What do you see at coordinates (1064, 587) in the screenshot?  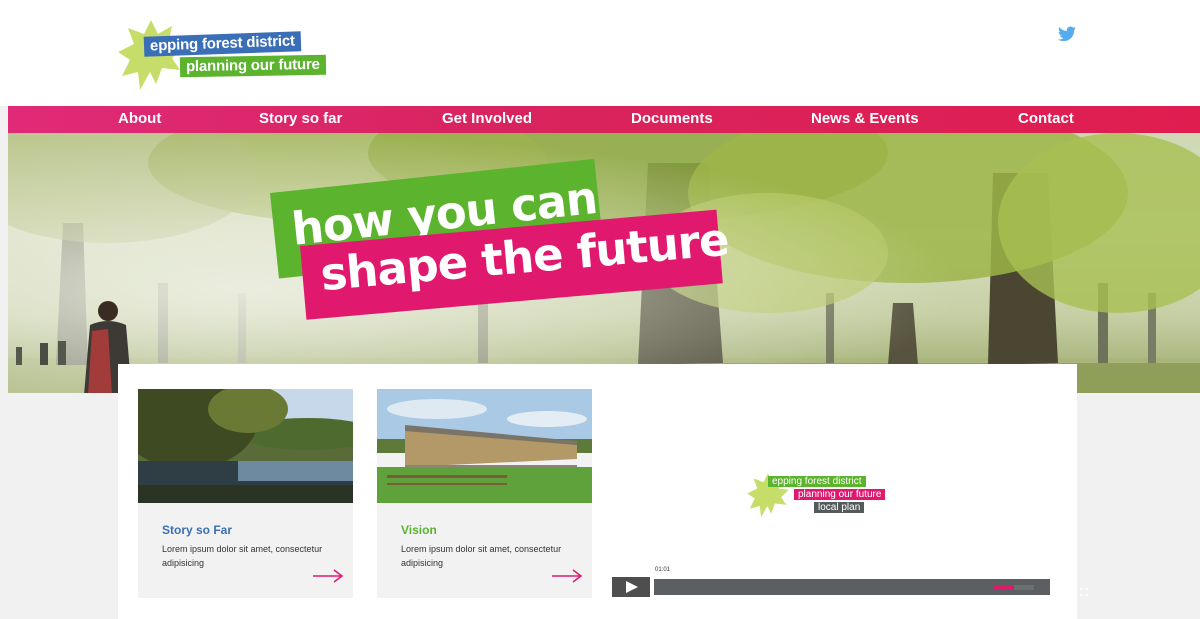 I see `hd-toggle: HD` at bounding box center [1064, 587].